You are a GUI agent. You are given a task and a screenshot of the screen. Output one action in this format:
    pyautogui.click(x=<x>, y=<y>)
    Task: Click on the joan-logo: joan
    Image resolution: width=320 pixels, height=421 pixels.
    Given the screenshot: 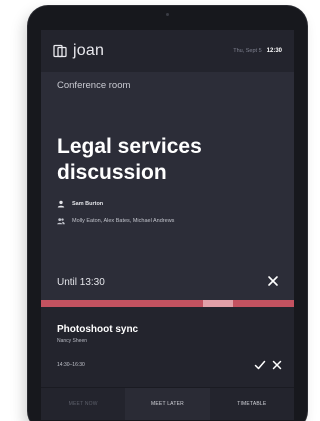 What is the action you would take?
    pyautogui.click(x=78, y=51)
    